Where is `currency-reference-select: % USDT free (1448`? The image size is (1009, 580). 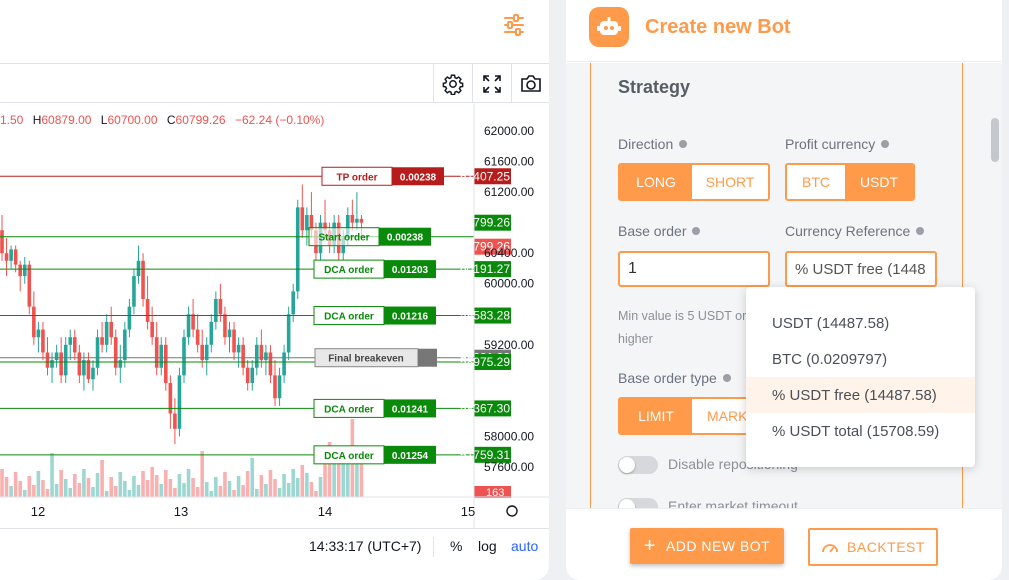 currency-reference-select: % USDT free (1448 is located at coordinates (861, 269).